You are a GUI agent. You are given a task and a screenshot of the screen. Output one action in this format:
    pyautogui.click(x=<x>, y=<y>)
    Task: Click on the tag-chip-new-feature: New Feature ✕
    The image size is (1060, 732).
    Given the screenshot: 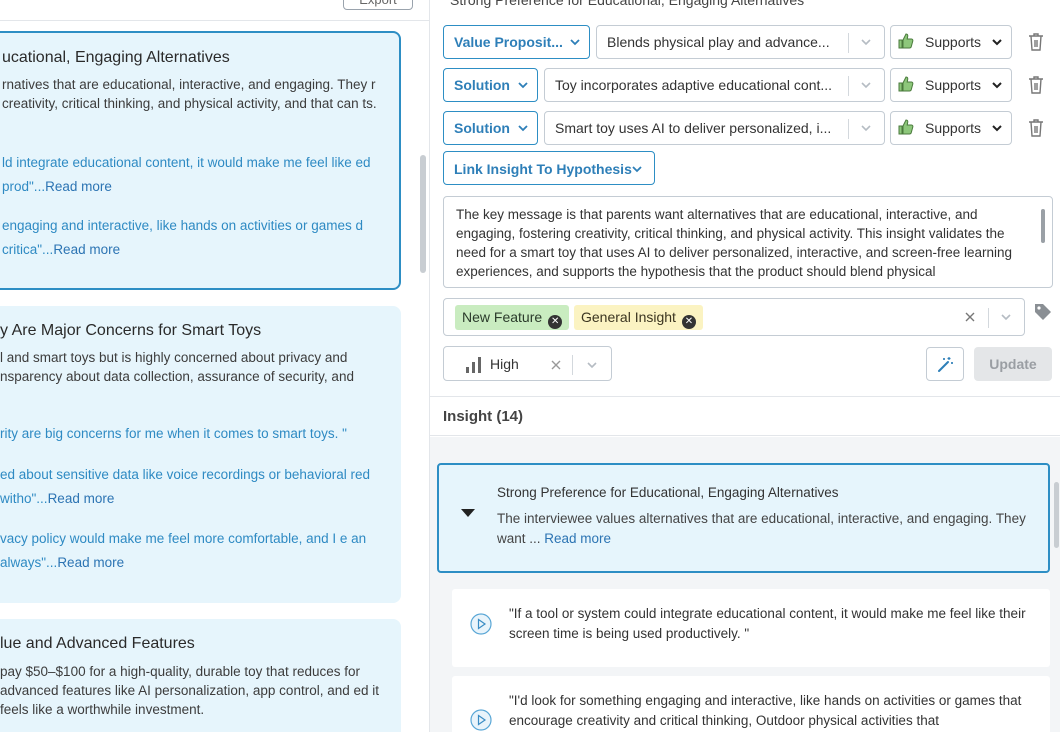 What is the action you would take?
    pyautogui.click(x=512, y=317)
    